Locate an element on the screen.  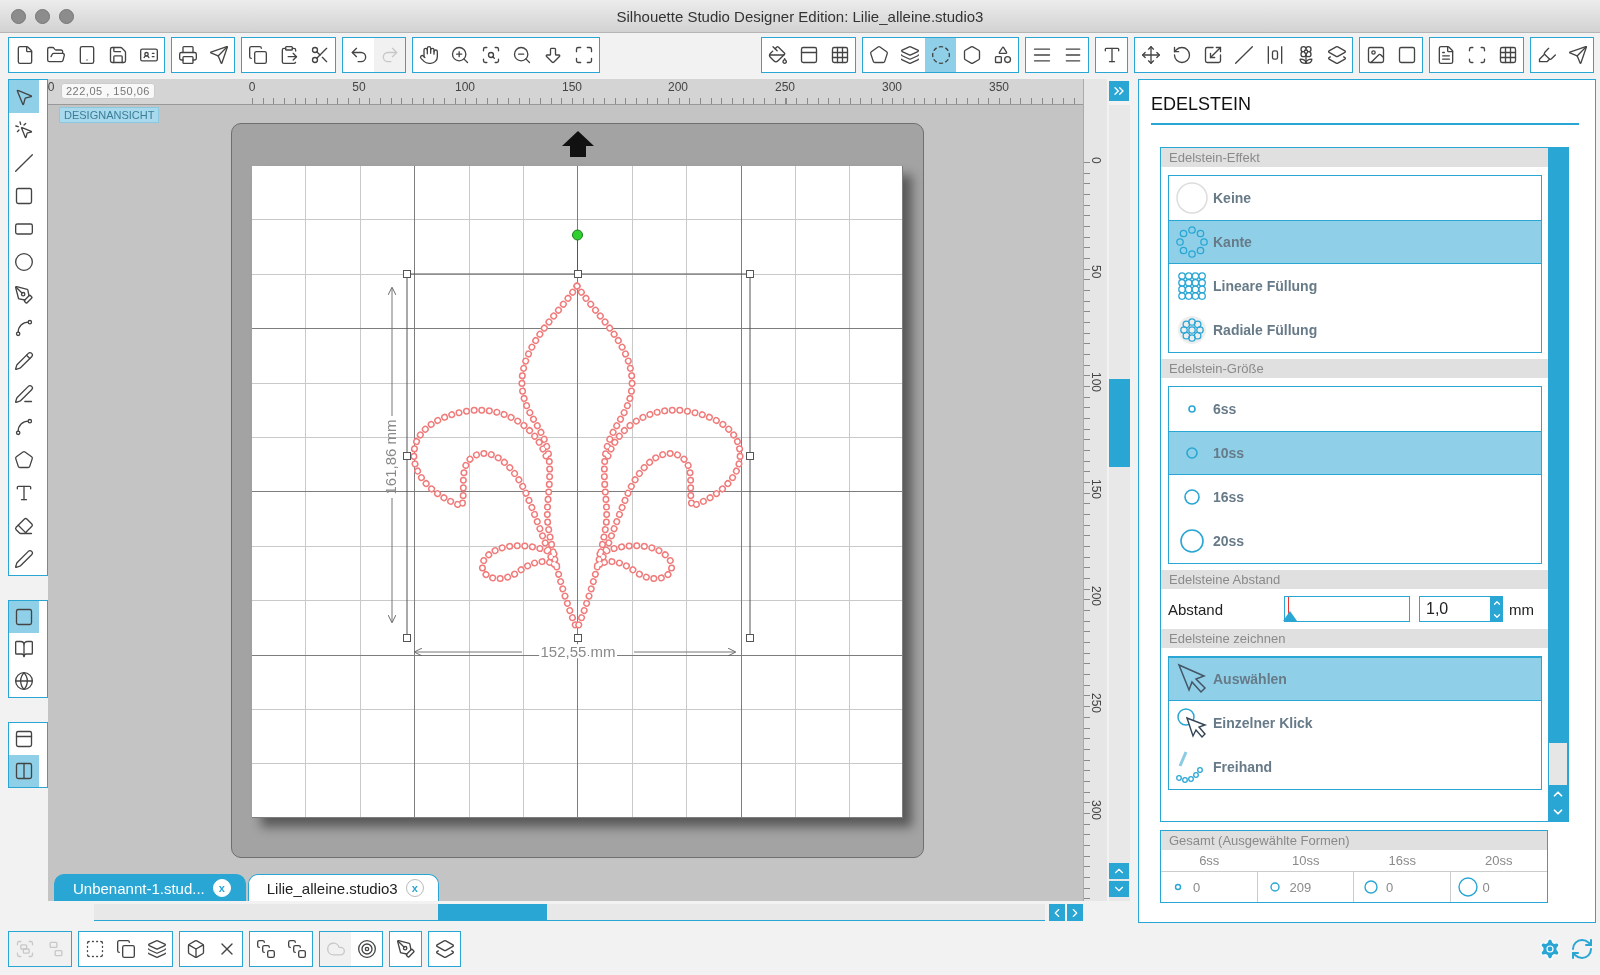
option-label: Keine is located at coordinates (1232, 198).